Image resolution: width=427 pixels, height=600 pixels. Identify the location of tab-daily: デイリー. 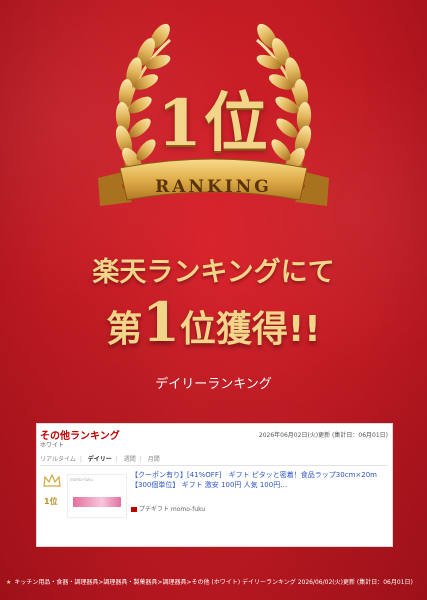
(100, 458).